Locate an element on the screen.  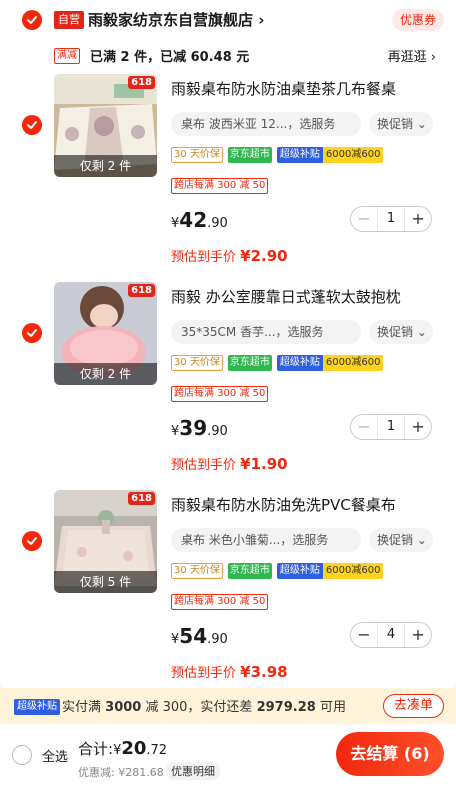
subsidy-text-suffix: 可用 is located at coordinates (332, 707).